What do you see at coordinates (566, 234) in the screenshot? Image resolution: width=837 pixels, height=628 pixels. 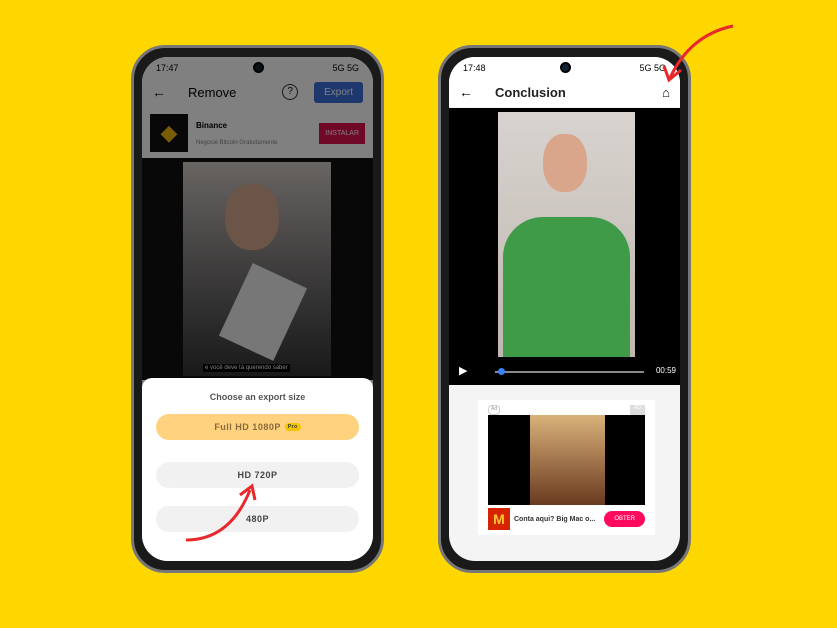 I see `video-frame` at bounding box center [566, 234].